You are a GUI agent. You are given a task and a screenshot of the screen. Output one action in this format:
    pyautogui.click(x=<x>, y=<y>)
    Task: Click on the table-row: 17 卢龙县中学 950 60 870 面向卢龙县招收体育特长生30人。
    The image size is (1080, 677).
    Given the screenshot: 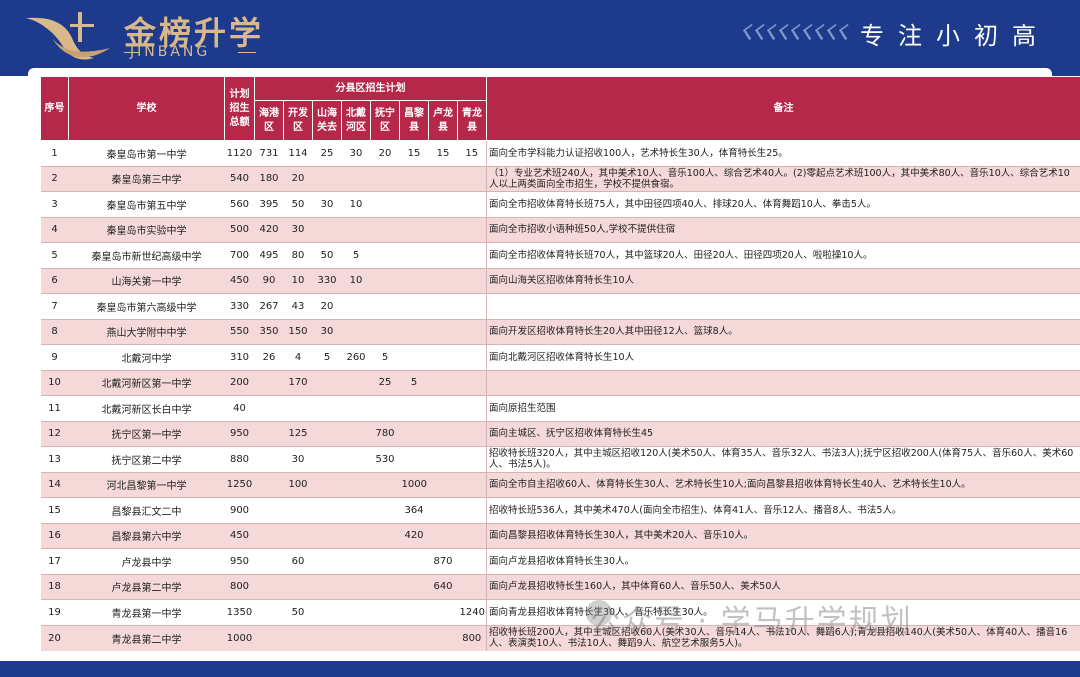 What is the action you would take?
    pyautogui.click(x=560, y=561)
    